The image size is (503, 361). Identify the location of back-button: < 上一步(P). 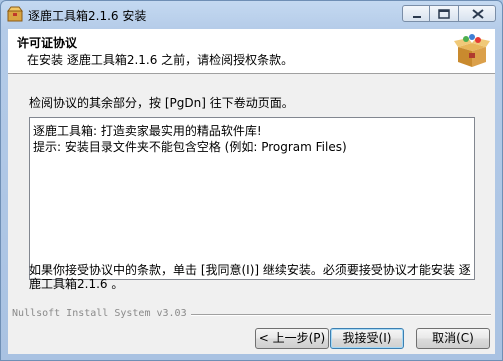
(292, 338).